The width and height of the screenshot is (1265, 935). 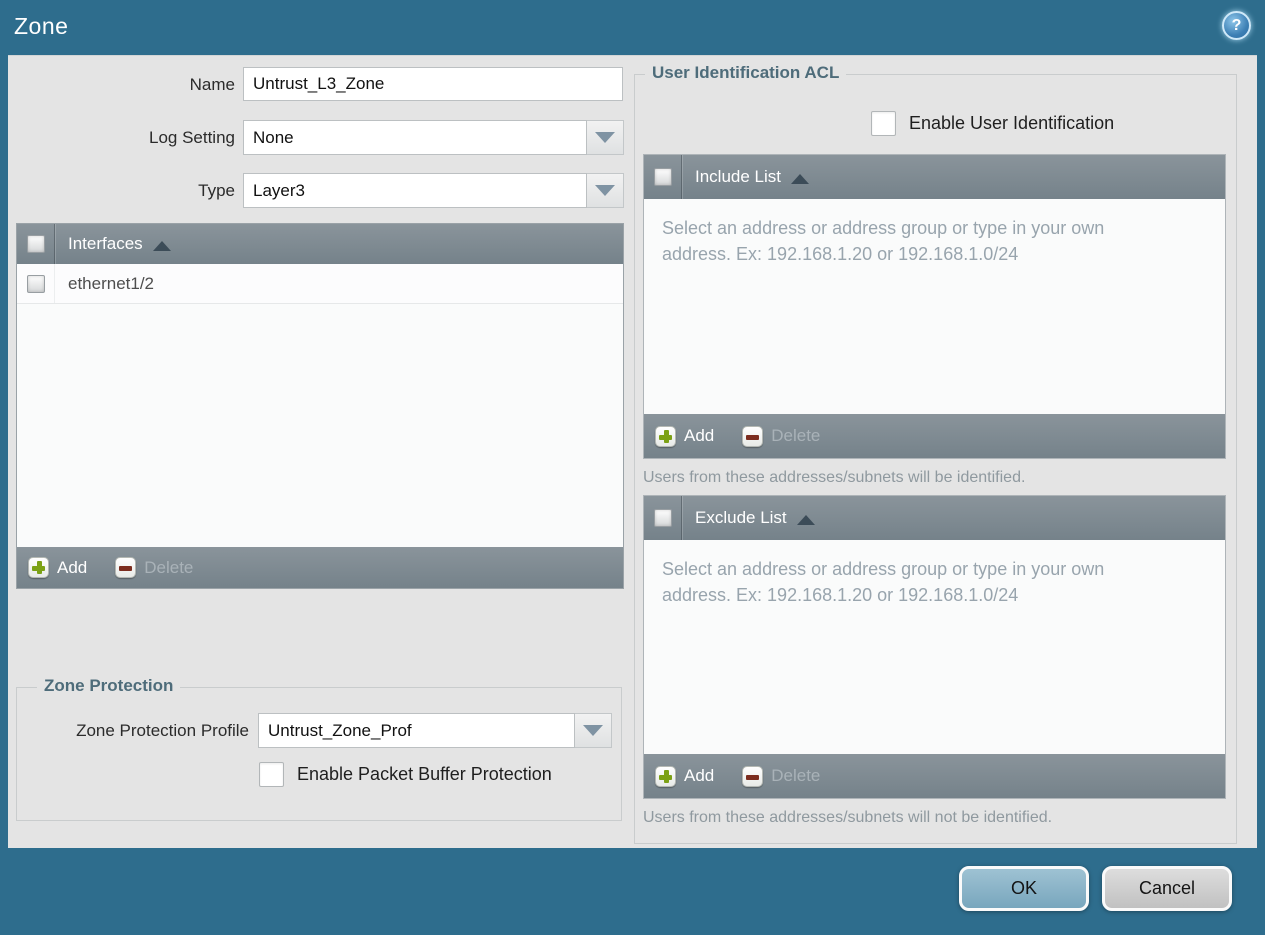 What do you see at coordinates (105, 244) in the screenshot?
I see `interfaces-column-header: Interfaces` at bounding box center [105, 244].